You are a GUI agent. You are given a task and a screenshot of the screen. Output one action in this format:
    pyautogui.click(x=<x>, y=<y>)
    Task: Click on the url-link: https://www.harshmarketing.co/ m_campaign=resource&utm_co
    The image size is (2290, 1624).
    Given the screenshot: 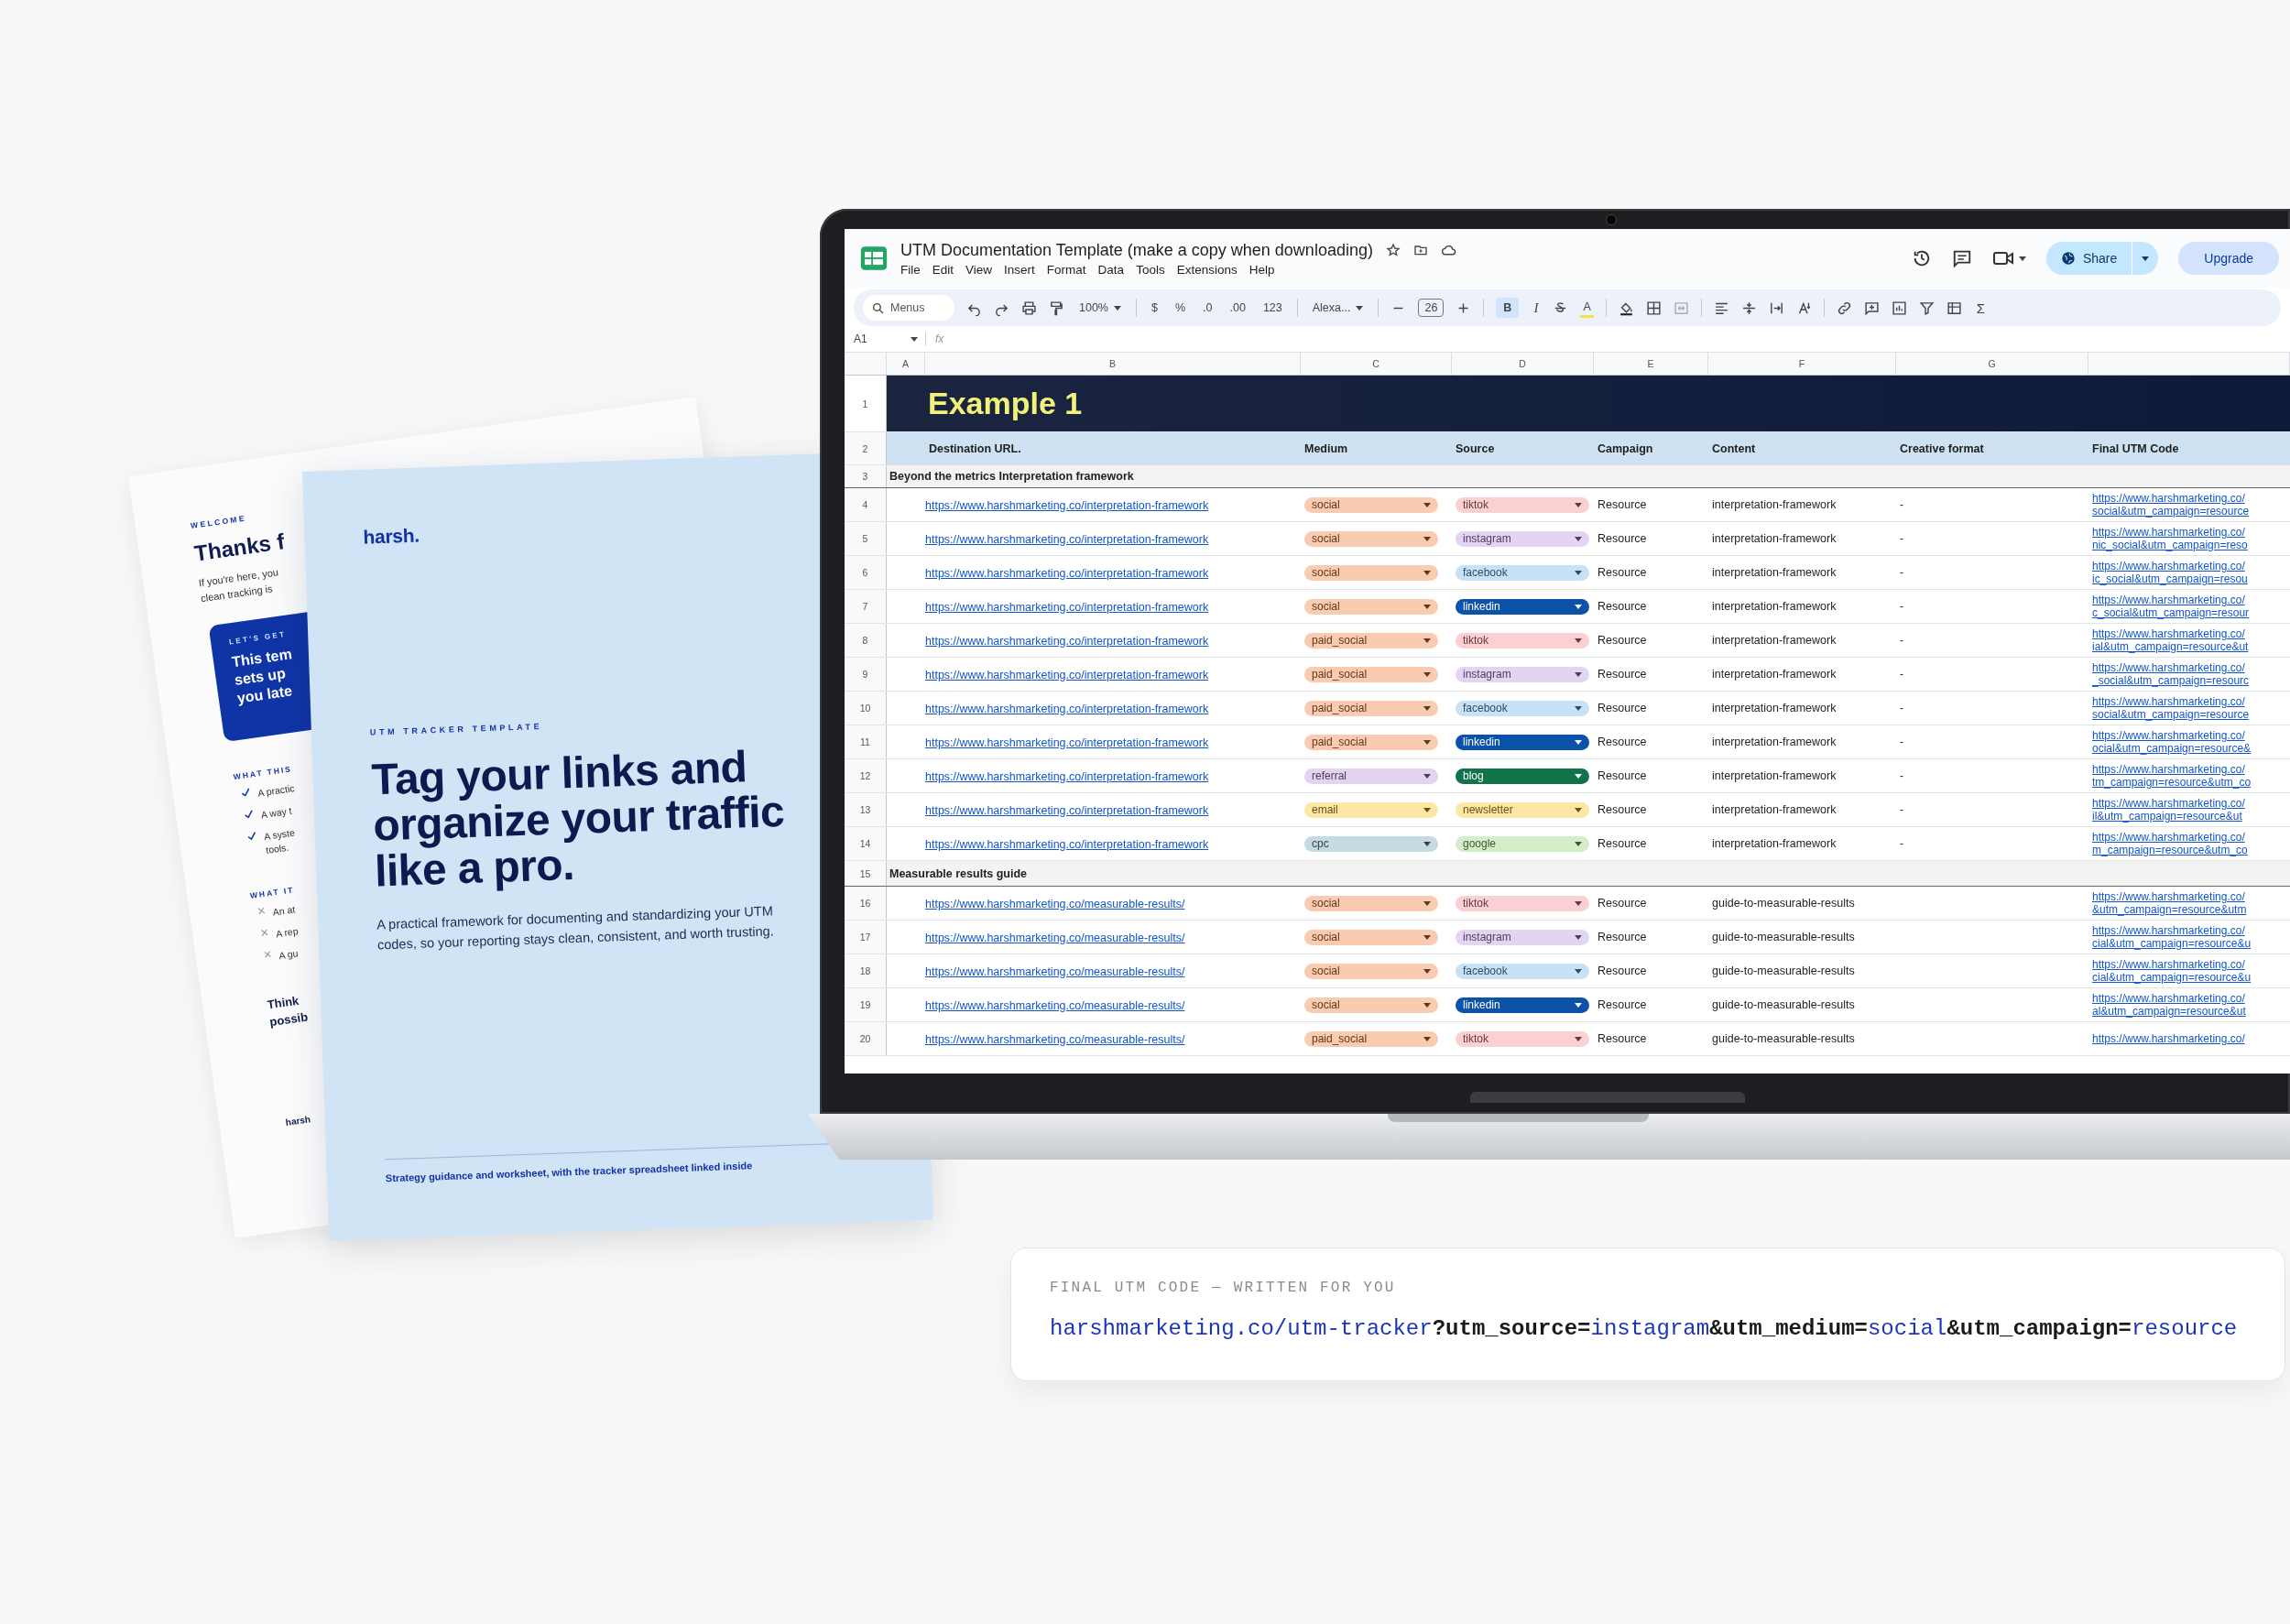 What is the action you would take?
    pyautogui.click(x=2189, y=843)
    